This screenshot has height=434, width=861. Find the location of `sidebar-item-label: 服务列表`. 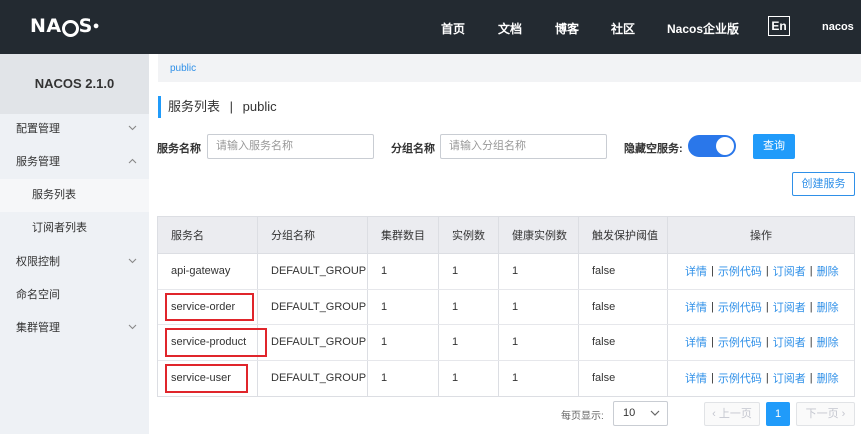

sidebar-item-label: 服务列表 is located at coordinates (54, 195).